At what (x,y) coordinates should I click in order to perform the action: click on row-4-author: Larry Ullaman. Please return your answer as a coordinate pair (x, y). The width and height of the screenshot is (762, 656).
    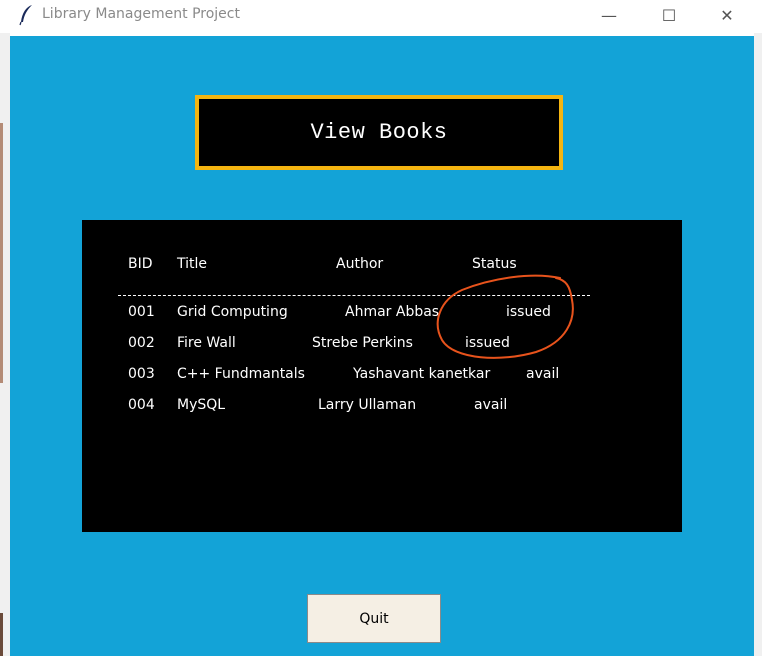
    Looking at the image, I should click on (367, 405).